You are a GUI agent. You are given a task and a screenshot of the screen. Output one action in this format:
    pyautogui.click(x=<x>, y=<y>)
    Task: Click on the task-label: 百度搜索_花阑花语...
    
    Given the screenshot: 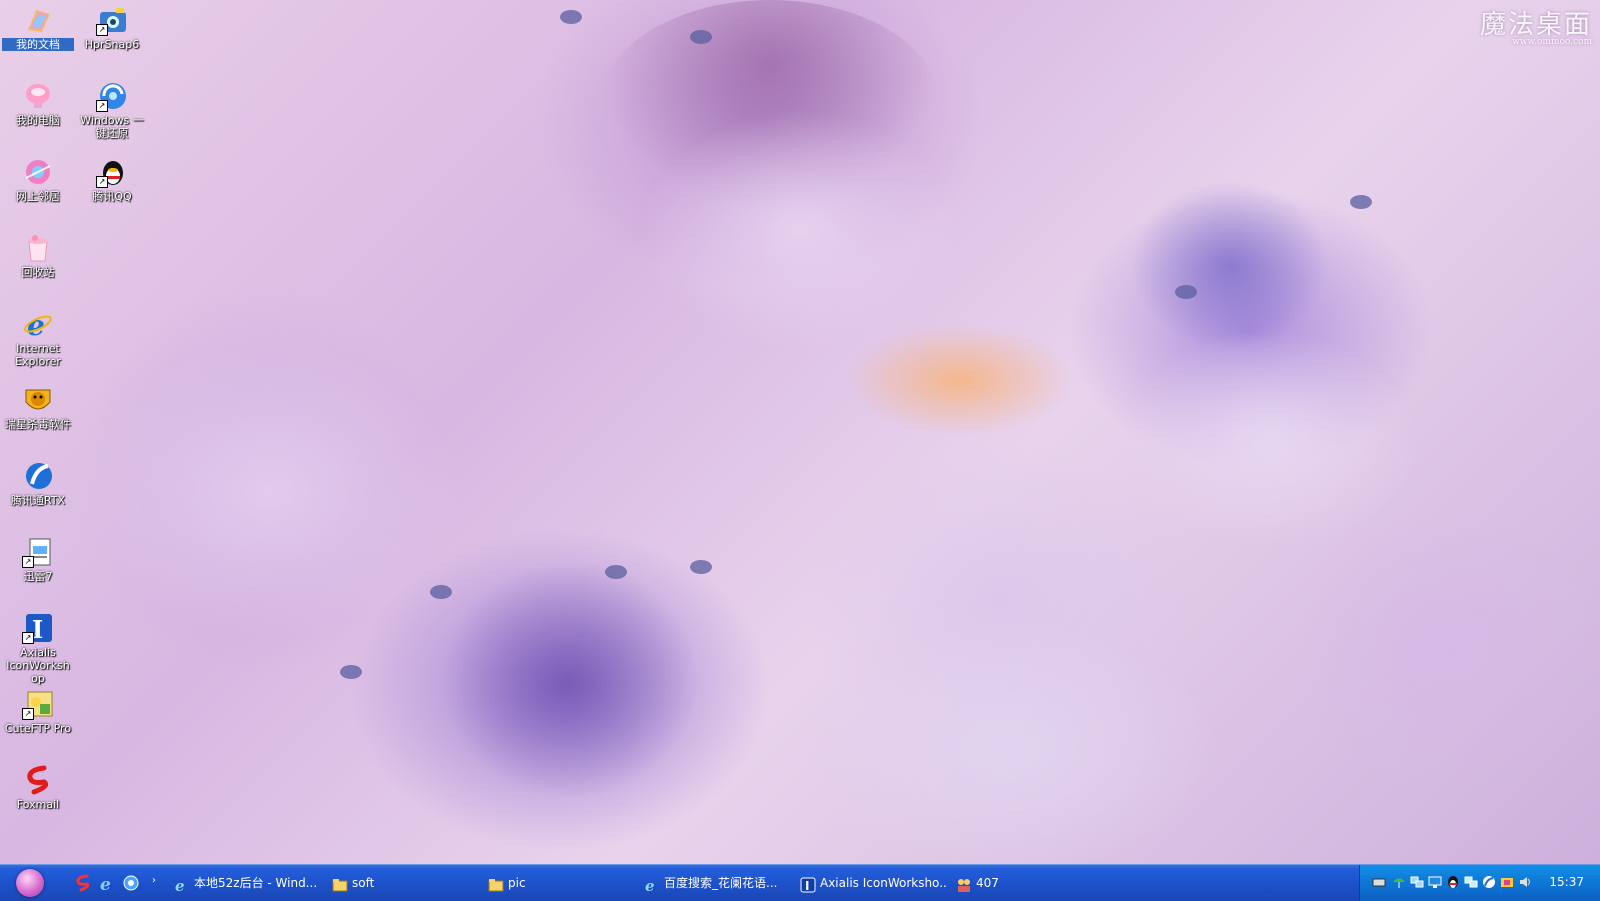 What is the action you would take?
    pyautogui.click(x=721, y=883)
    